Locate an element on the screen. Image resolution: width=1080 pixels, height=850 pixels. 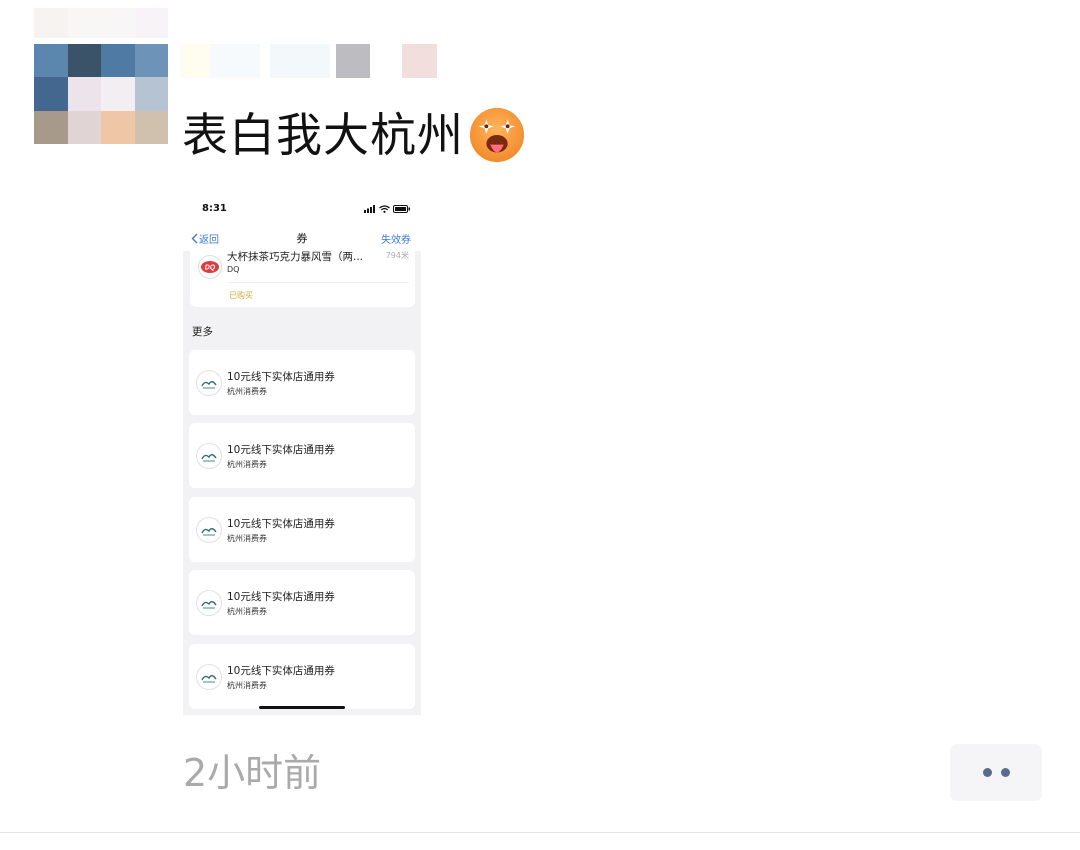
battery-icon is located at coordinates (401, 209).